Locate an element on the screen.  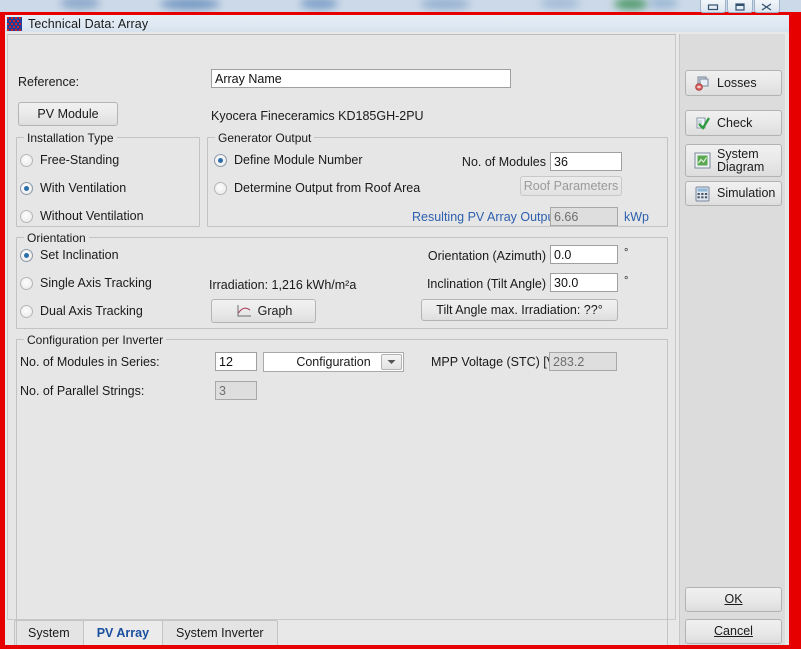
radio-single-axis-tracking: Single Axis Tracking is located at coordinates (86, 283).